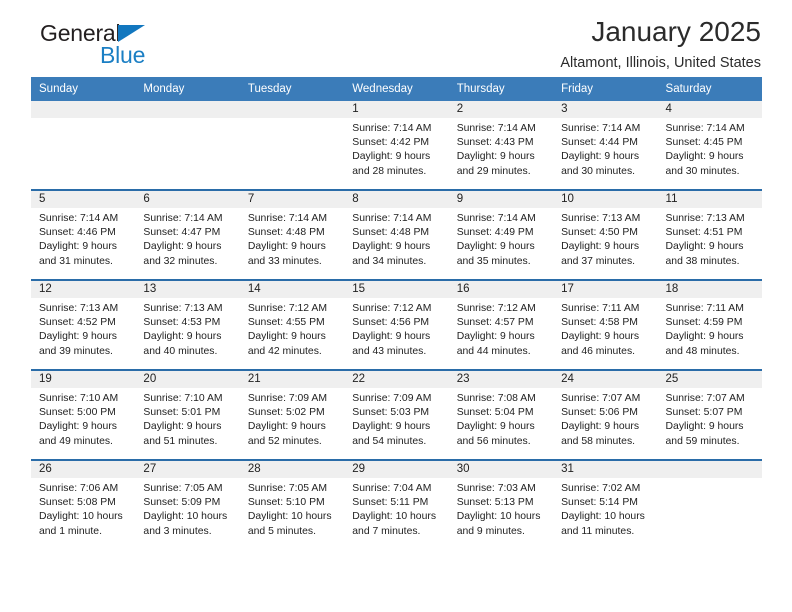 This screenshot has height=612, width=792. What do you see at coordinates (605, 469) in the screenshot?
I see `day-number: 31` at bounding box center [605, 469].